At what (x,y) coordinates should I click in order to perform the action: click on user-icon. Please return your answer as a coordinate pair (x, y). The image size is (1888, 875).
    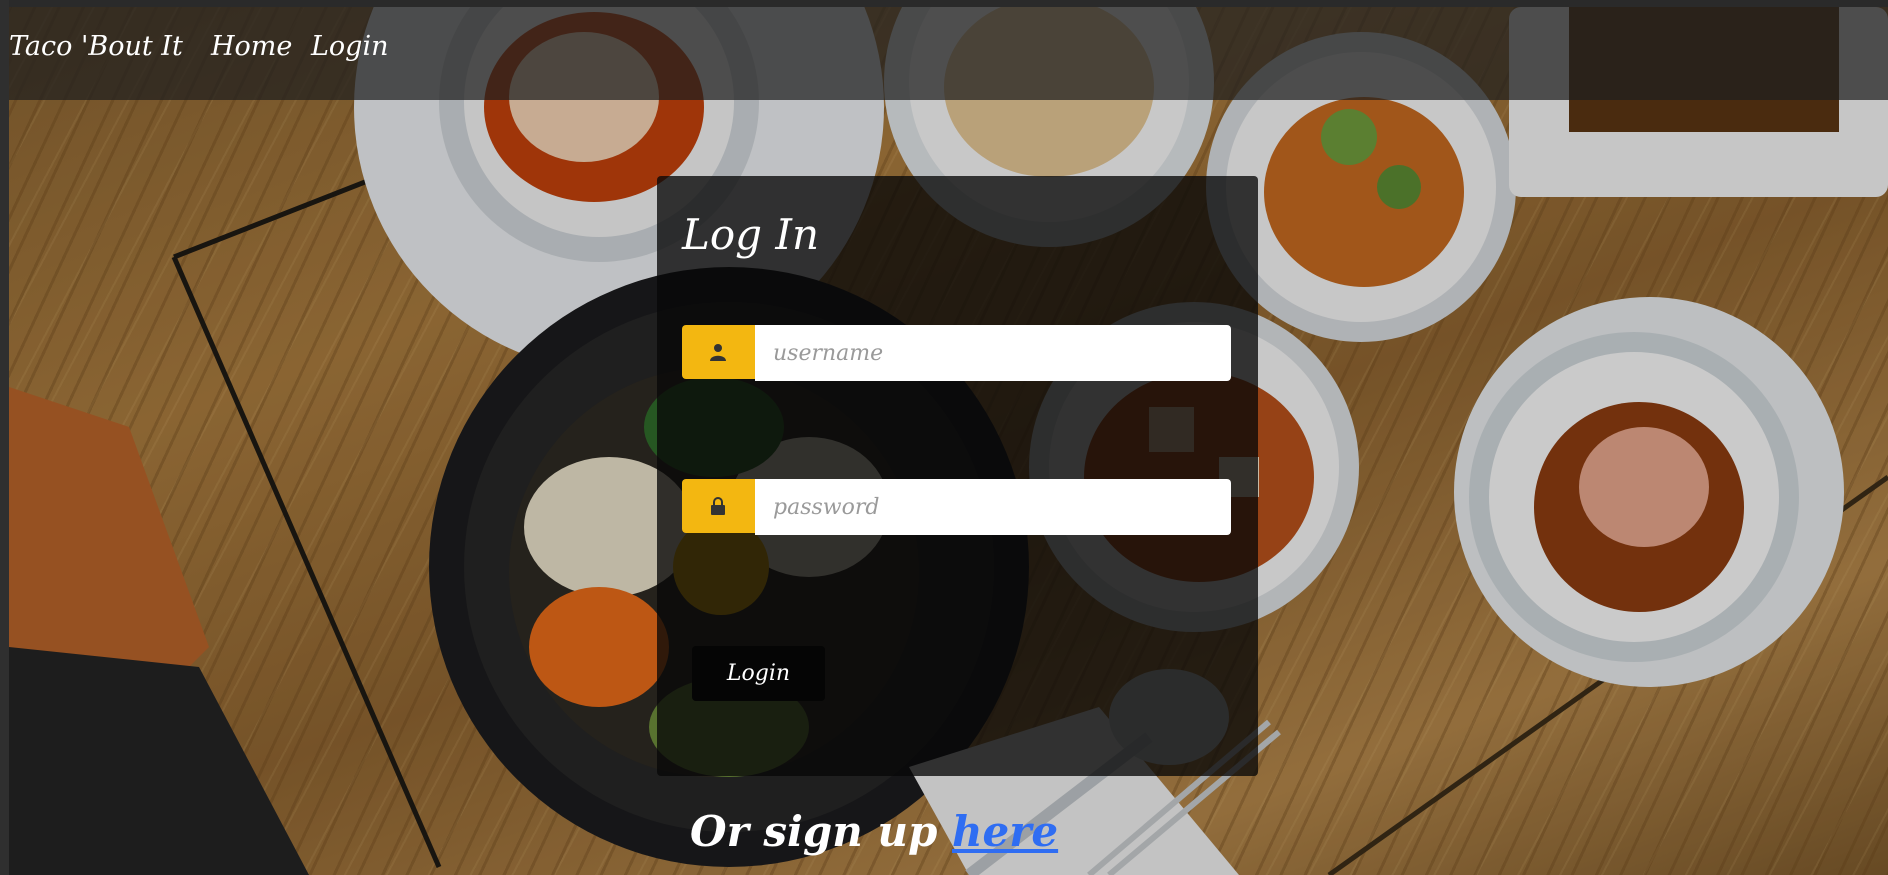
    Looking at the image, I should click on (718, 352).